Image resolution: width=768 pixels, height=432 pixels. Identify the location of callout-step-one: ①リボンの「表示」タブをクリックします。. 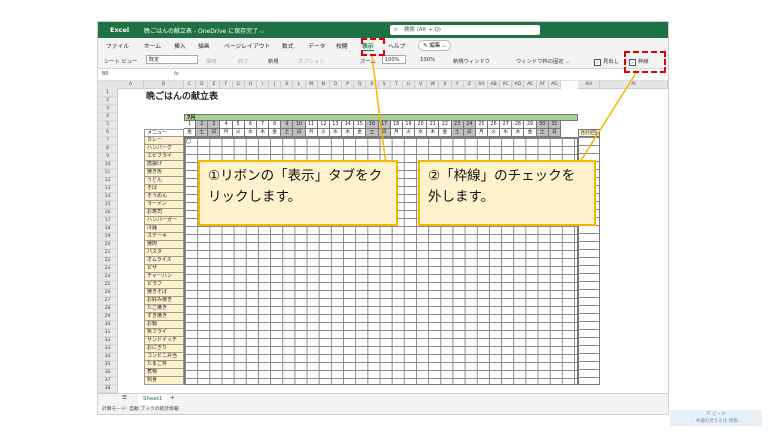
(298, 193).